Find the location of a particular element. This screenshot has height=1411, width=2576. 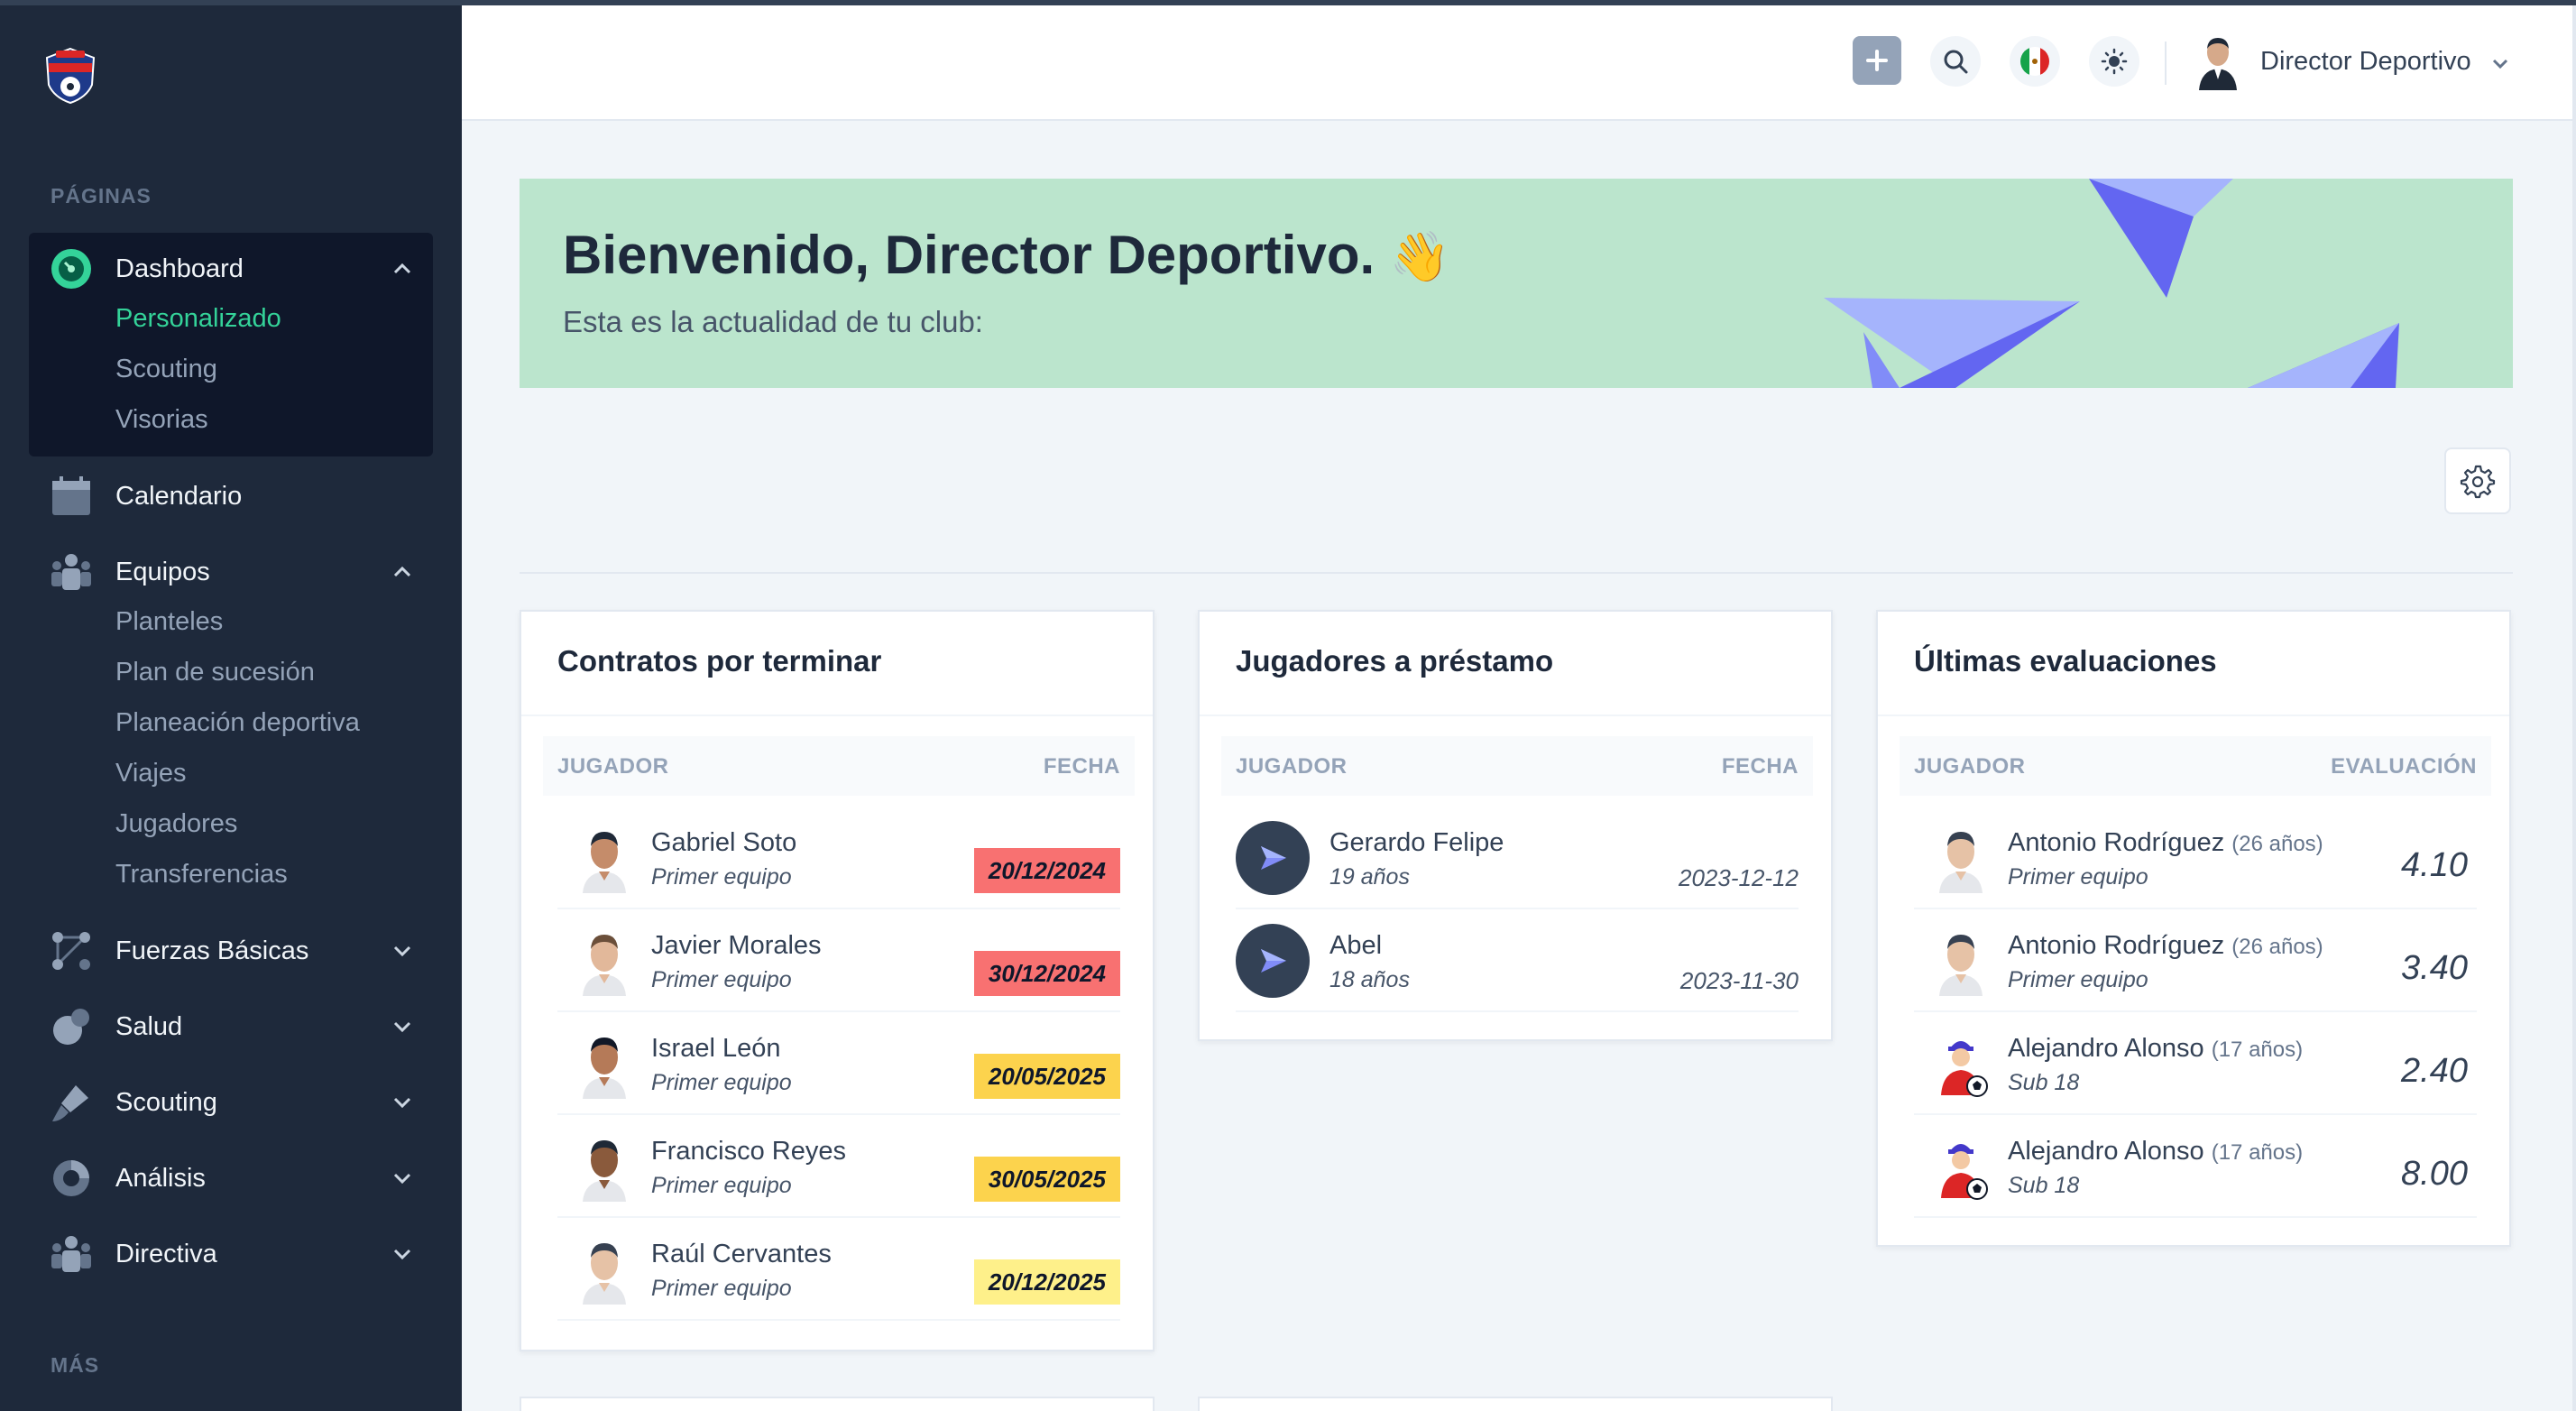

top-header: Director Deportivo is located at coordinates (1517, 63).